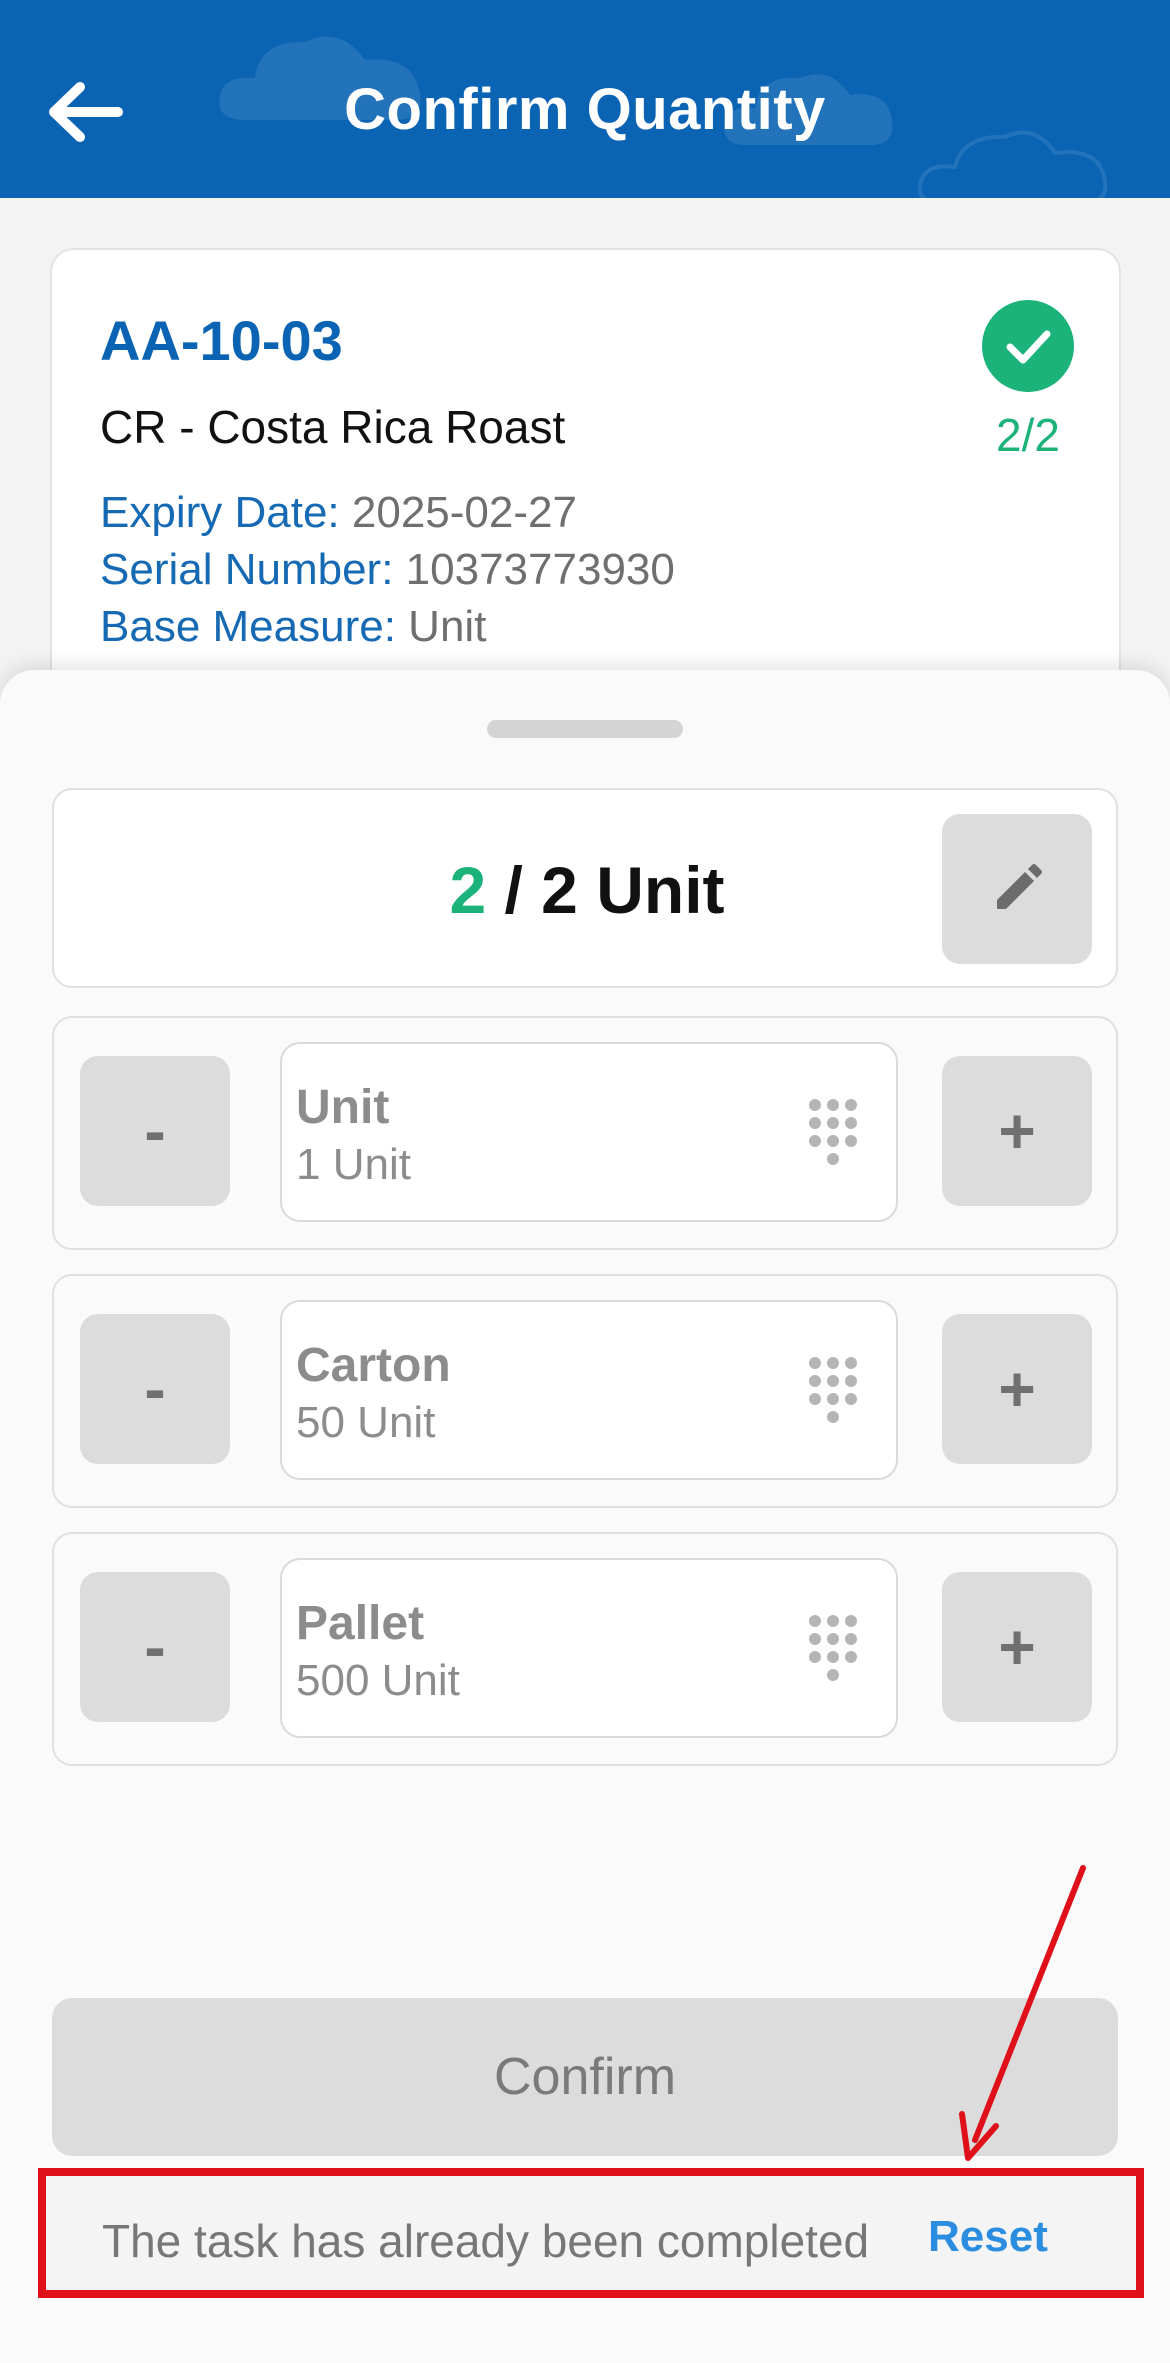 The width and height of the screenshot is (1170, 2363). I want to click on uom-row-pallet: - Pallet 500 Unit +, so click(585, 1649).